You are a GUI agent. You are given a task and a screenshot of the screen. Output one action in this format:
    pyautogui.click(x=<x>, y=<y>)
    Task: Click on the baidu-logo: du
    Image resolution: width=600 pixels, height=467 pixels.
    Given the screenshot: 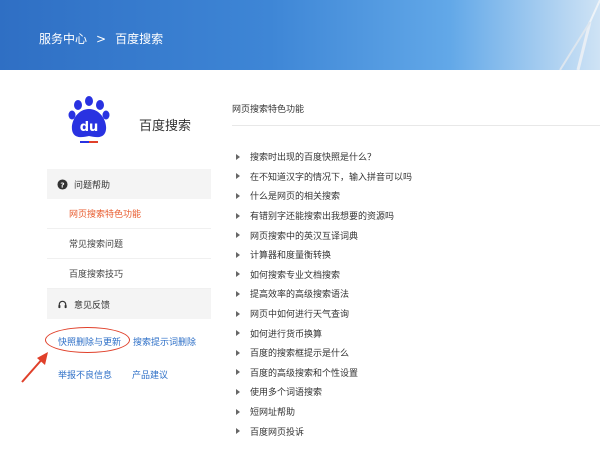 What is the action you would take?
    pyautogui.click(x=89, y=120)
    